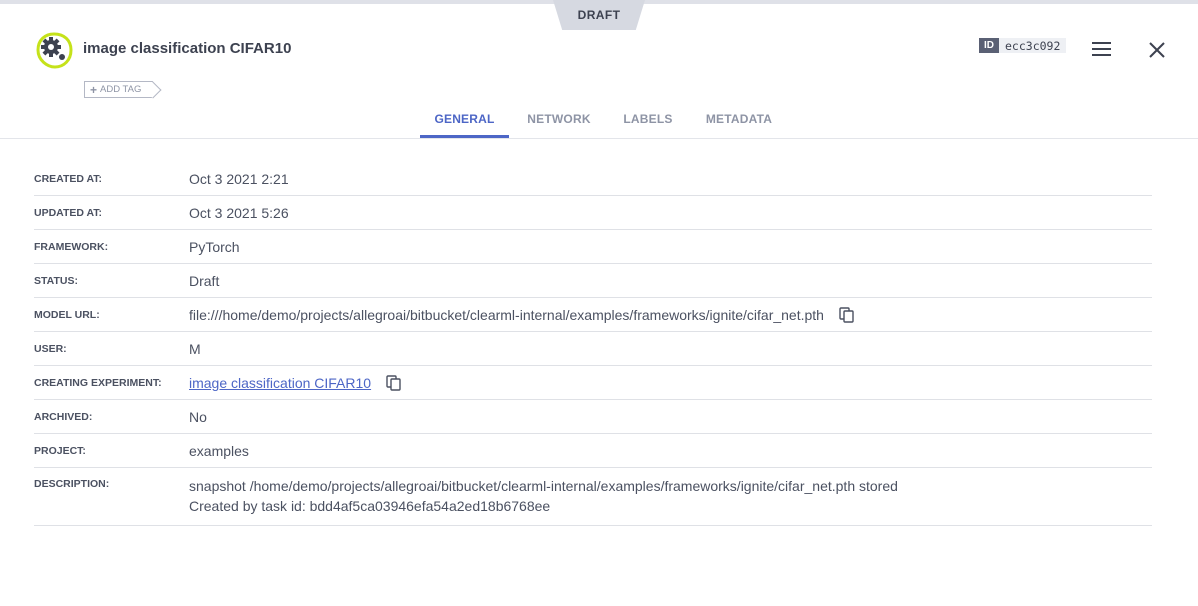 The width and height of the screenshot is (1198, 606). What do you see at coordinates (559, 121) in the screenshot?
I see `tab-network: NETWORK` at bounding box center [559, 121].